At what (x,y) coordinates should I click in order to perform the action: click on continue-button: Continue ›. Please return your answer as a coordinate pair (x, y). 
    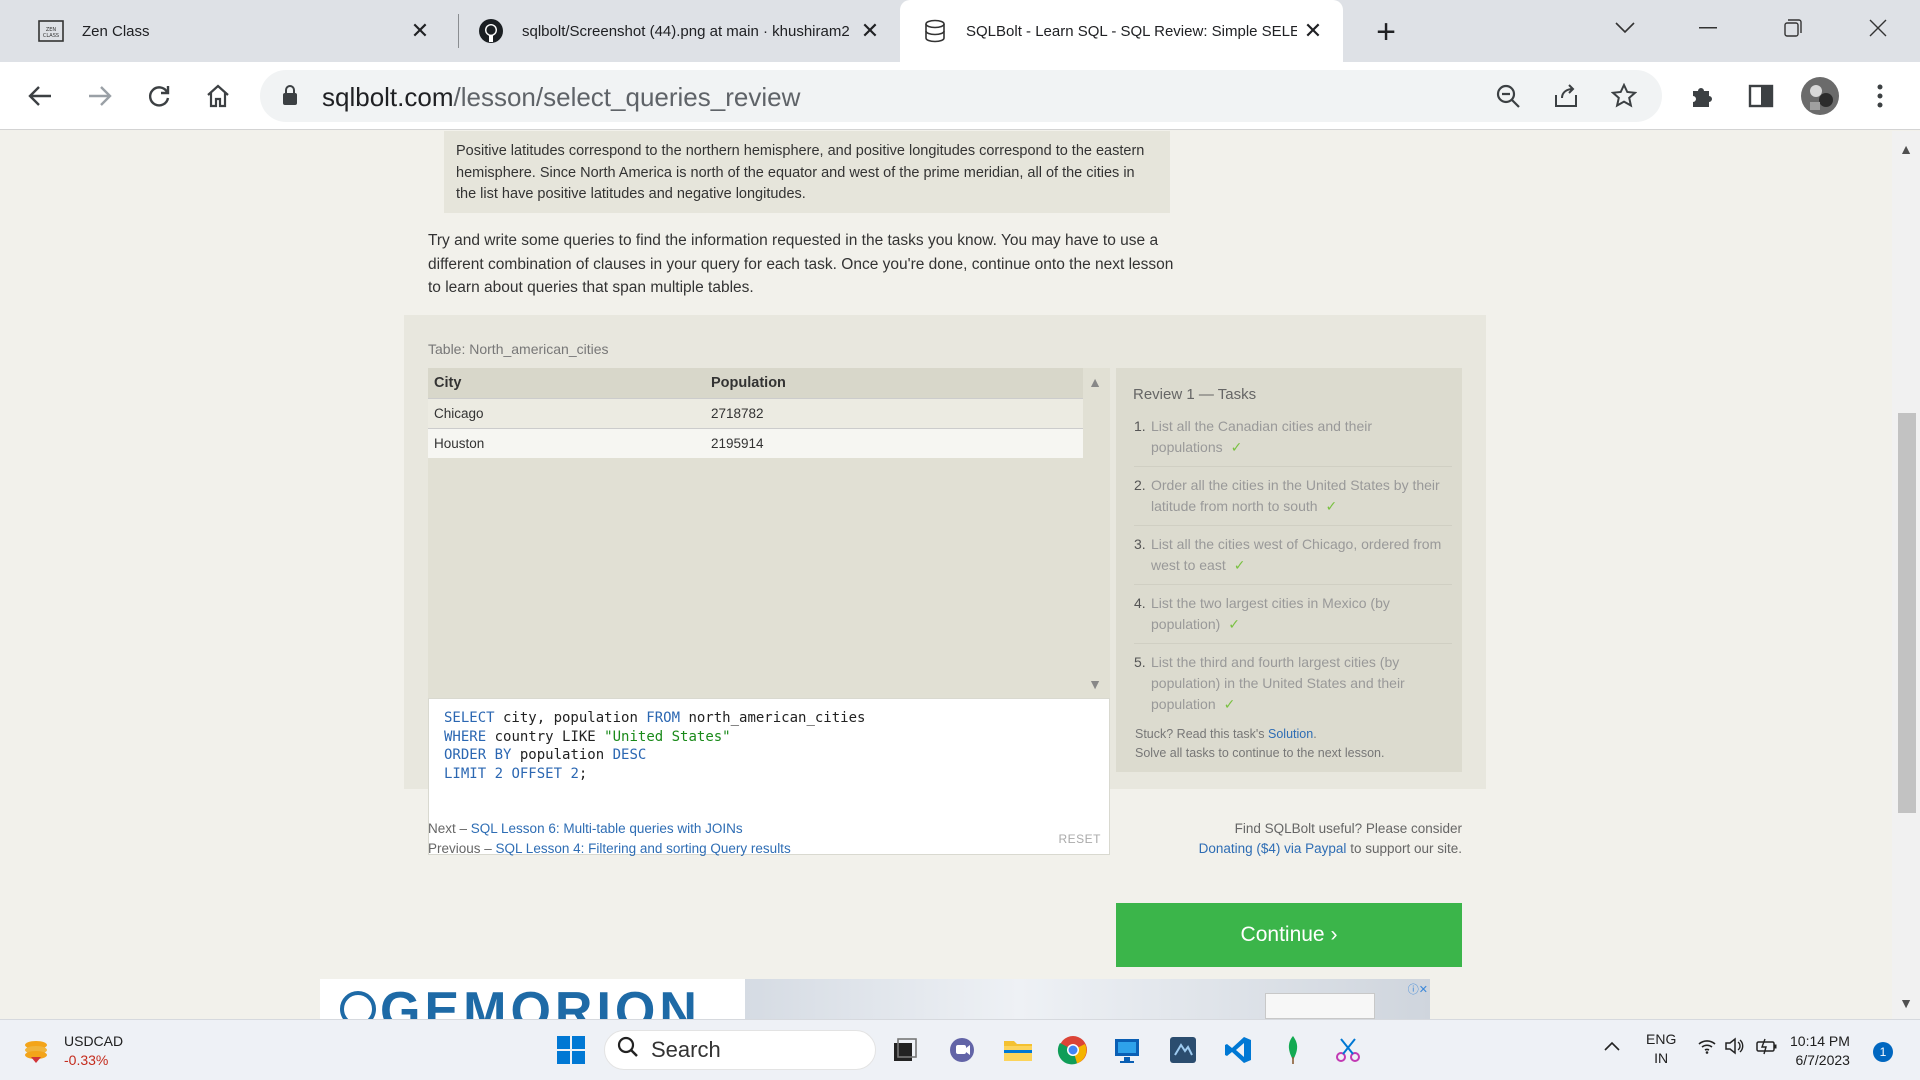
    Looking at the image, I should click on (1289, 935).